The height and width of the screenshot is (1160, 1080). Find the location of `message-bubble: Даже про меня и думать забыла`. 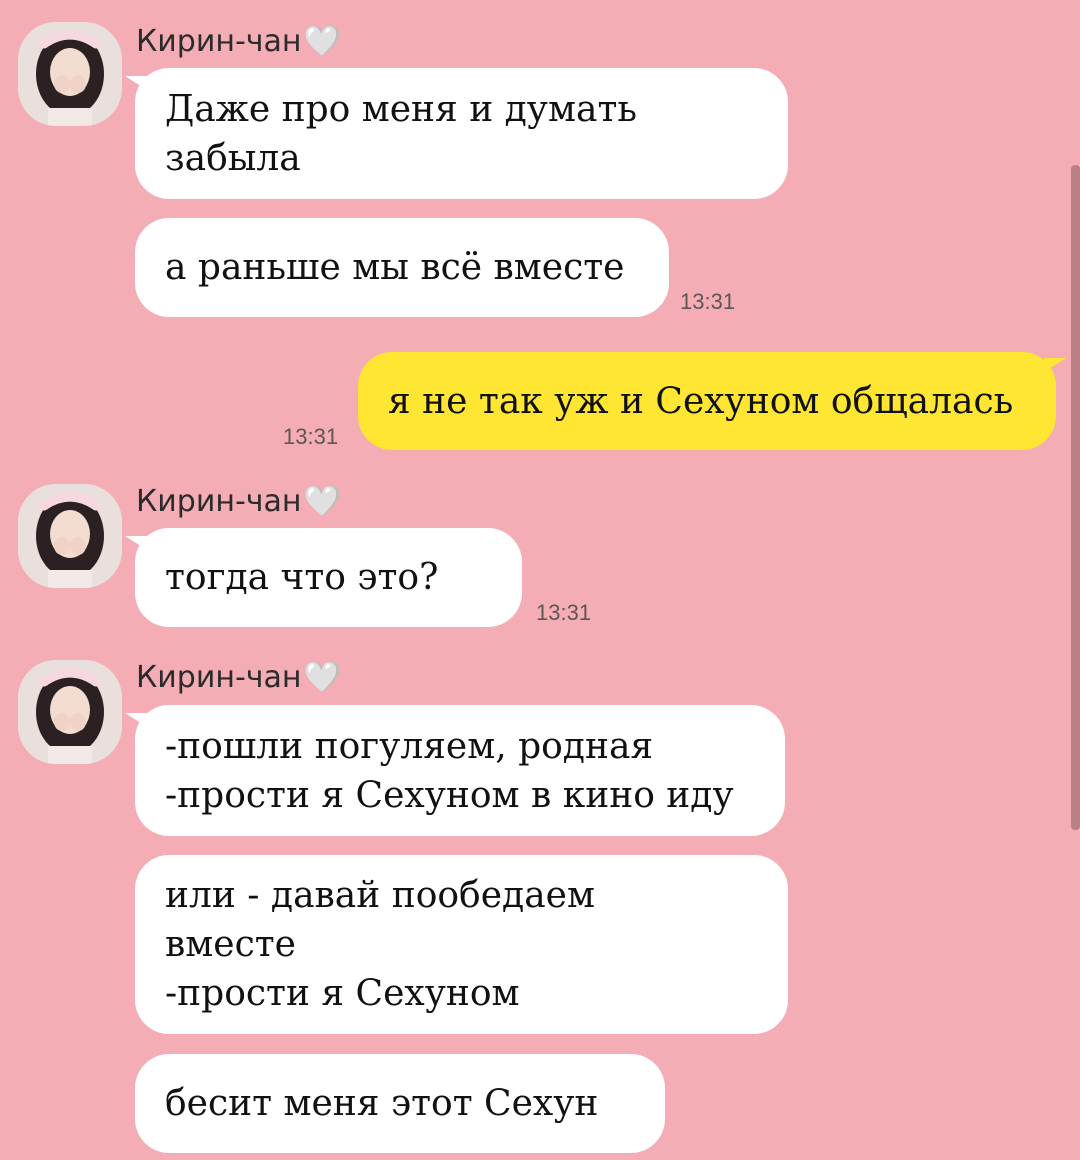

message-bubble: Даже про меня и думать забыла is located at coordinates (456, 133).